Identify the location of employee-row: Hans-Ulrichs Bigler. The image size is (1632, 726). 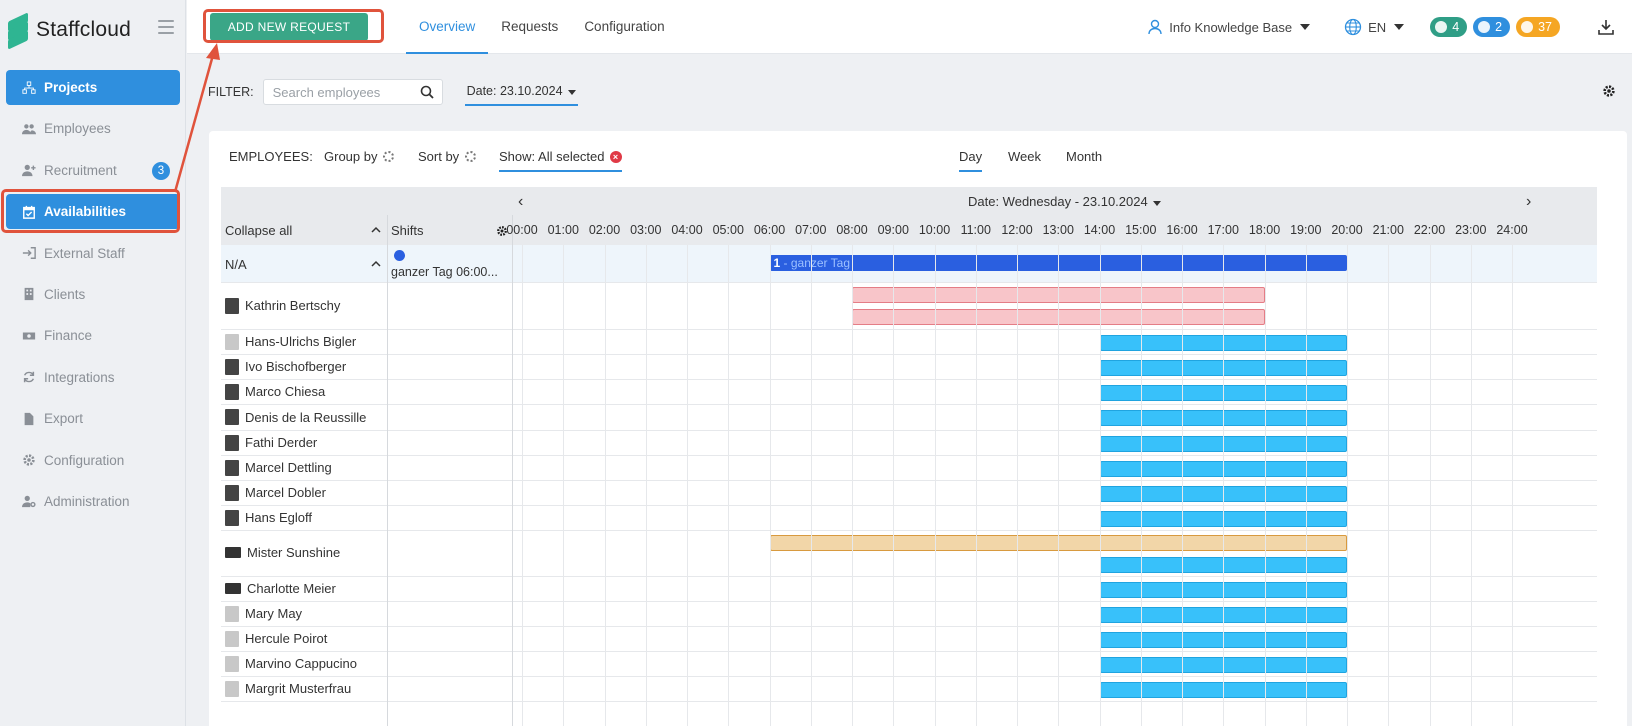
(909, 342).